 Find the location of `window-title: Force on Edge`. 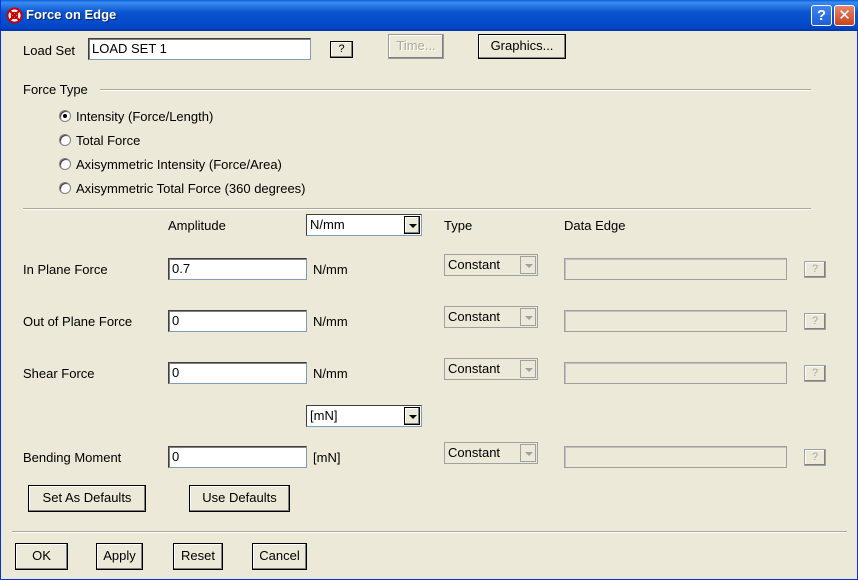

window-title: Force on Edge is located at coordinates (71, 14).